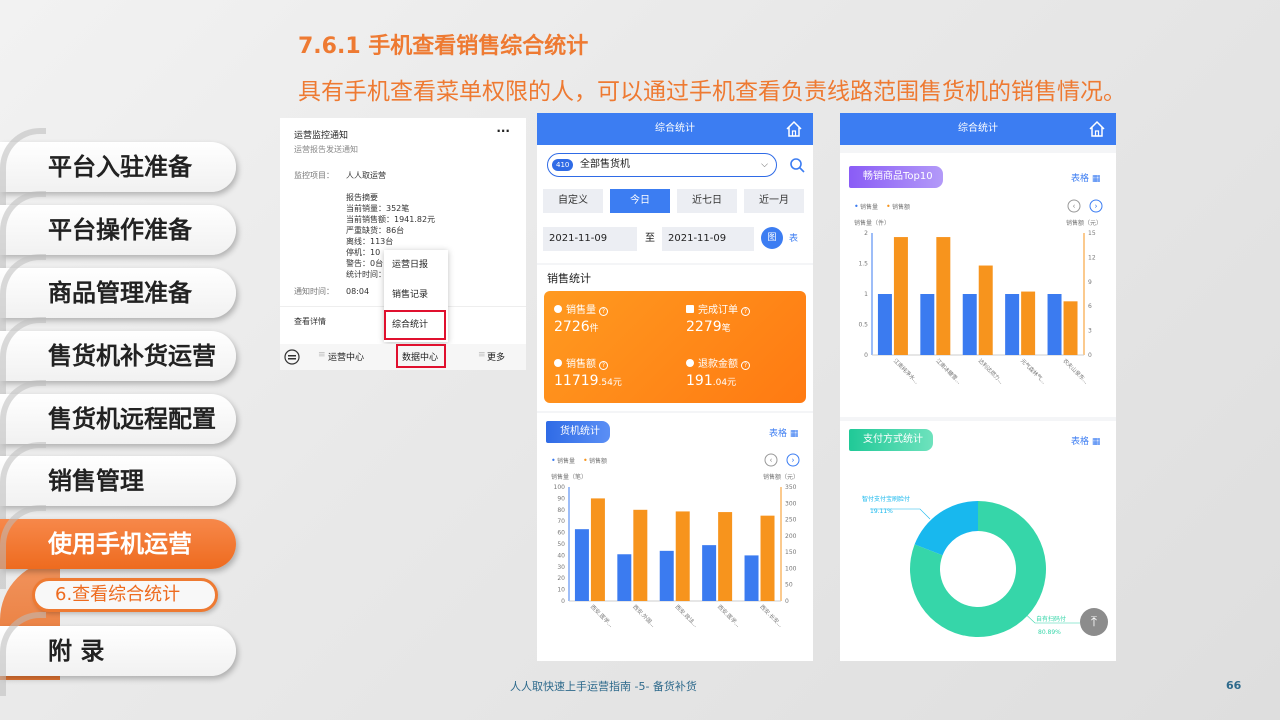 This screenshot has width=1280, height=720. I want to click on payment-table-link: 表格 ▦, so click(1085, 440).